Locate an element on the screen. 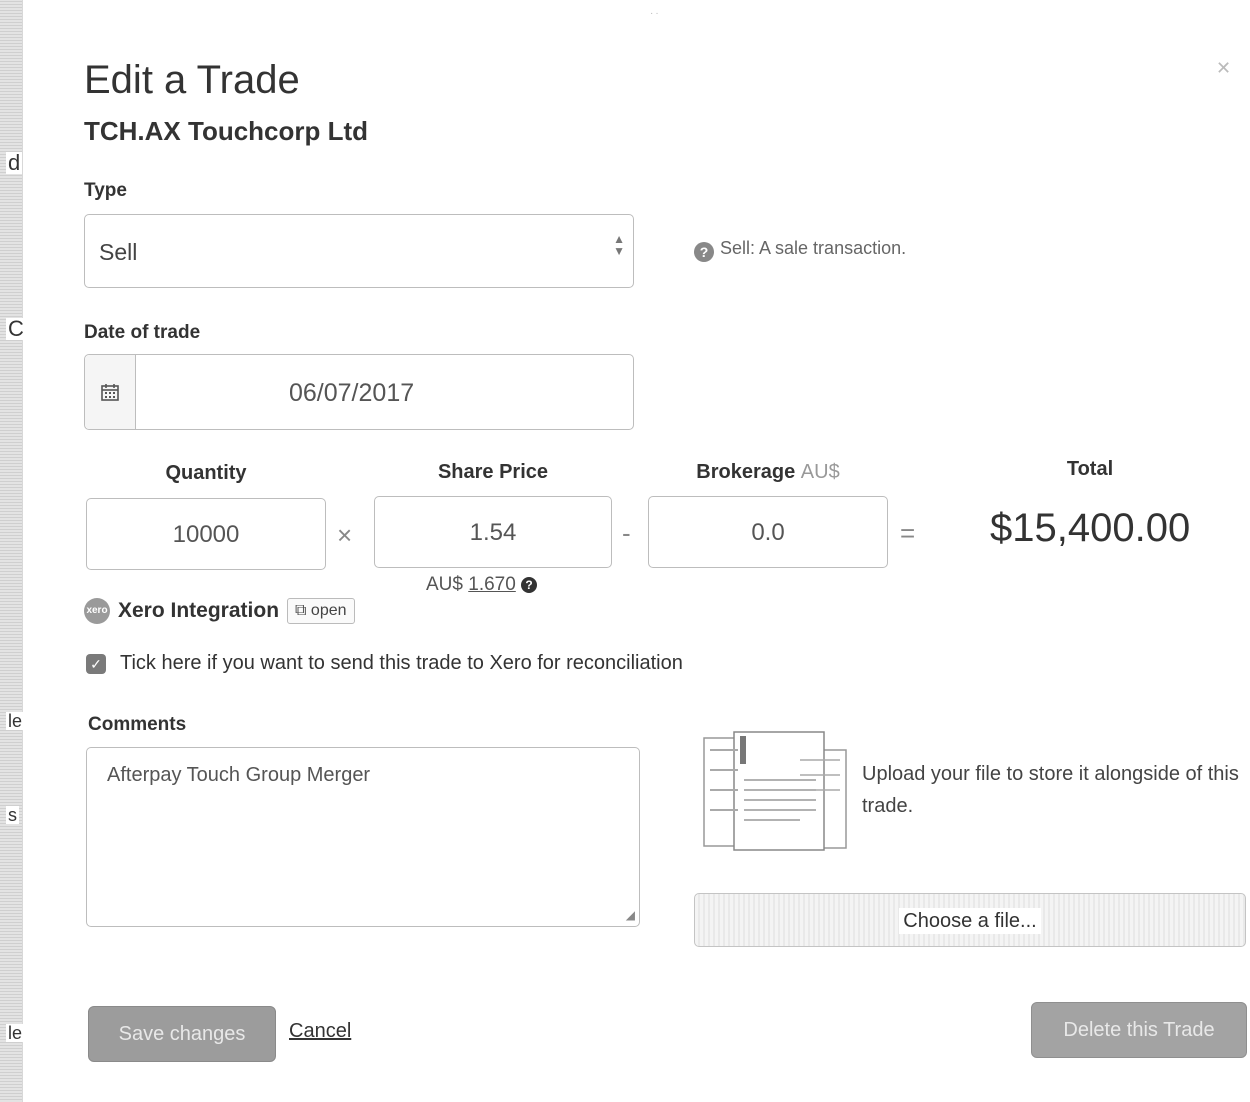 The height and width of the screenshot is (1102, 1250). equals-sign: = is located at coordinates (908, 533).